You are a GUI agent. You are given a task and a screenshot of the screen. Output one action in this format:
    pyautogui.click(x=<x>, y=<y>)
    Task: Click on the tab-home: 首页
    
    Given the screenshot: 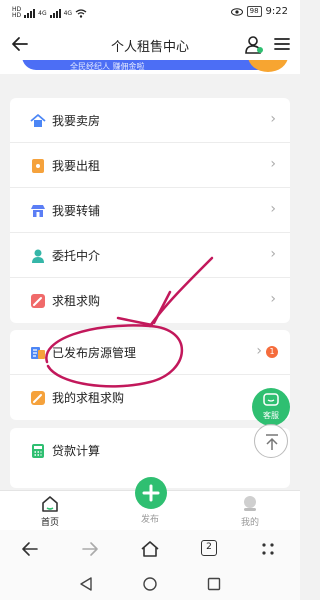 What is the action you would take?
    pyautogui.click(x=50, y=511)
    